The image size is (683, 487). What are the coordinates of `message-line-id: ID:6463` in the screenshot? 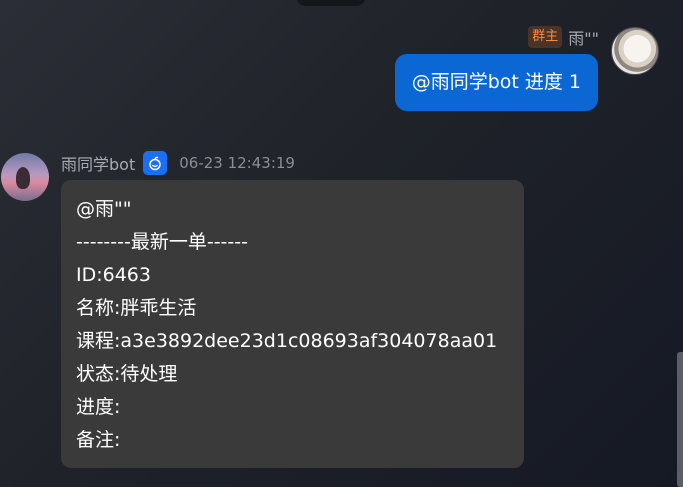 It's located at (113, 275).